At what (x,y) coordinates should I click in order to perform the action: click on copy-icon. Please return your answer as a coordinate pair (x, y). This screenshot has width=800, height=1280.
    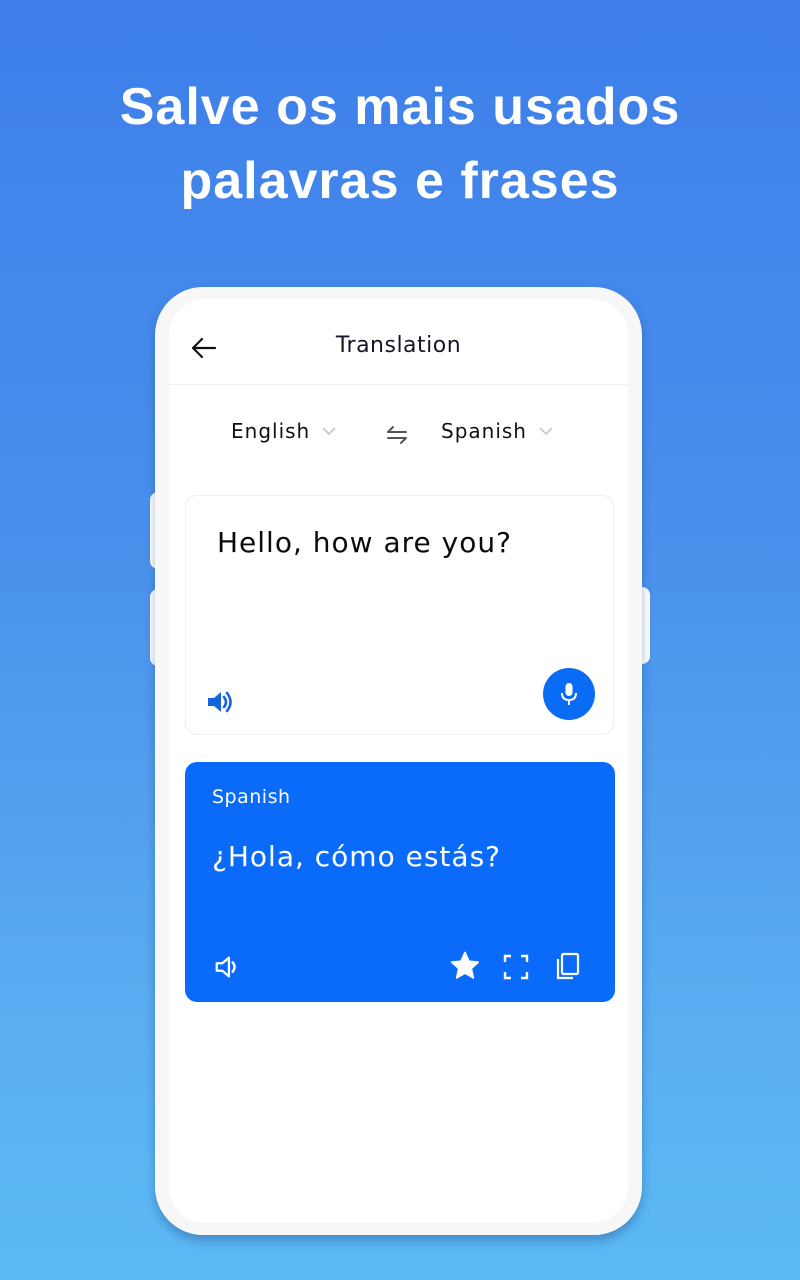
    Looking at the image, I should click on (568, 966).